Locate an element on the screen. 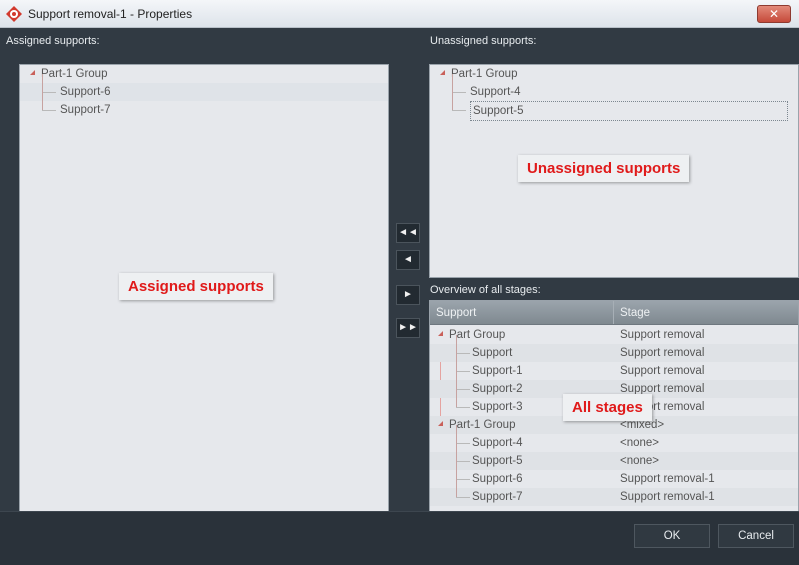 This screenshot has height=565, width=799. grid-header: Support Stage is located at coordinates (614, 313).